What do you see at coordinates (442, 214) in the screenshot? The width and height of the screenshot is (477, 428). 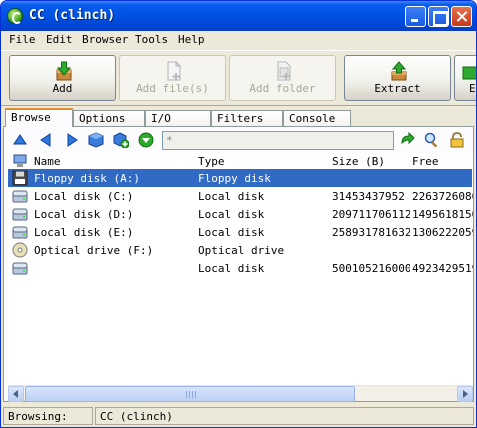 I see `drive-free: 1495618150` at bounding box center [442, 214].